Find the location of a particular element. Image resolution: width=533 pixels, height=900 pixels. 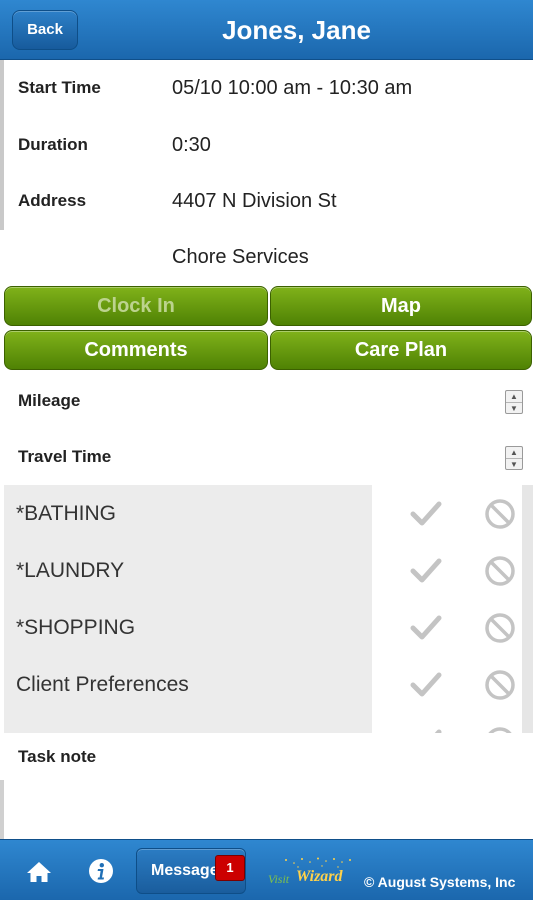

care-plan-button: Care Plan is located at coordinates (401, 350).